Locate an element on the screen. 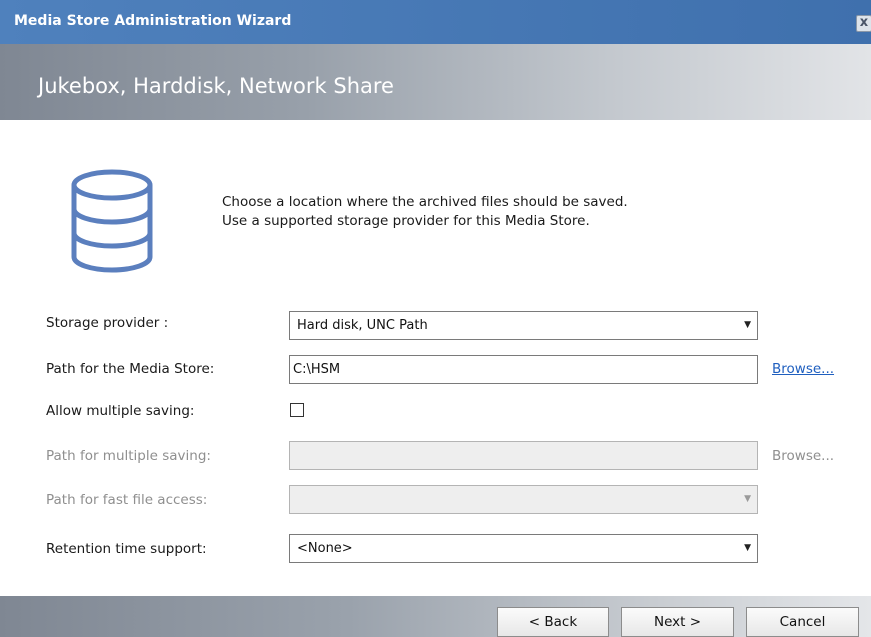 This screenshot has height=637, width=871. media-store-path-input: C:\HSM is located at coordinates (523, 369).